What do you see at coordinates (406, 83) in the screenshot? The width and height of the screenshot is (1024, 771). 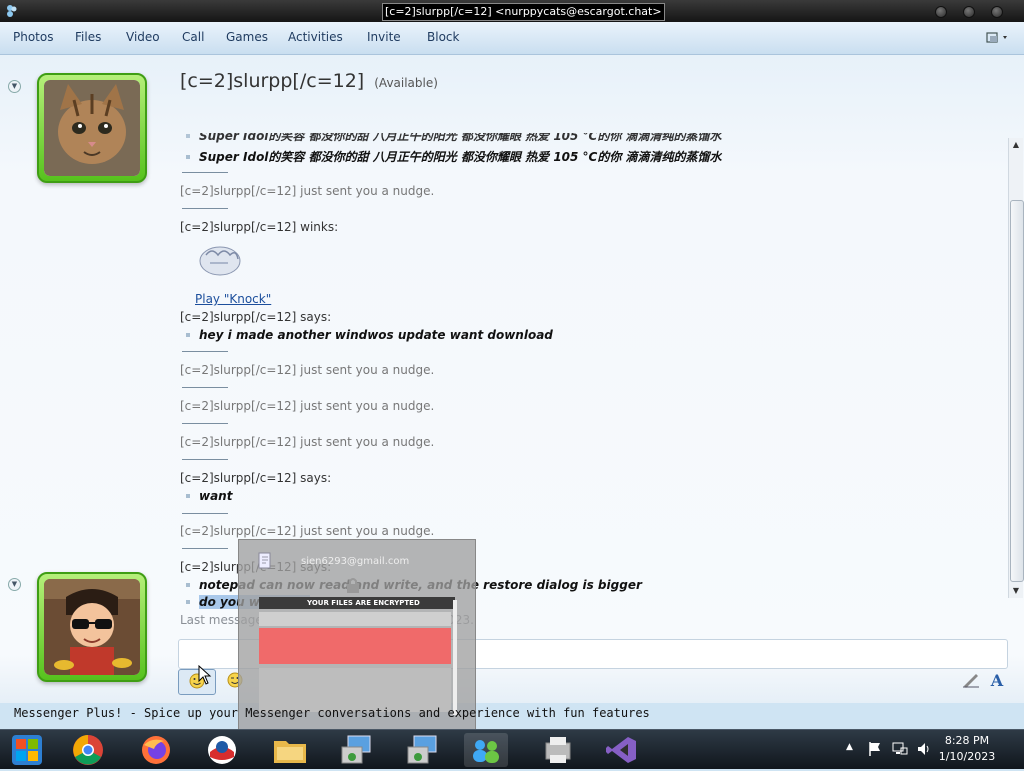 I see `contact-status: (Available)` at bounding box center [406, 83].